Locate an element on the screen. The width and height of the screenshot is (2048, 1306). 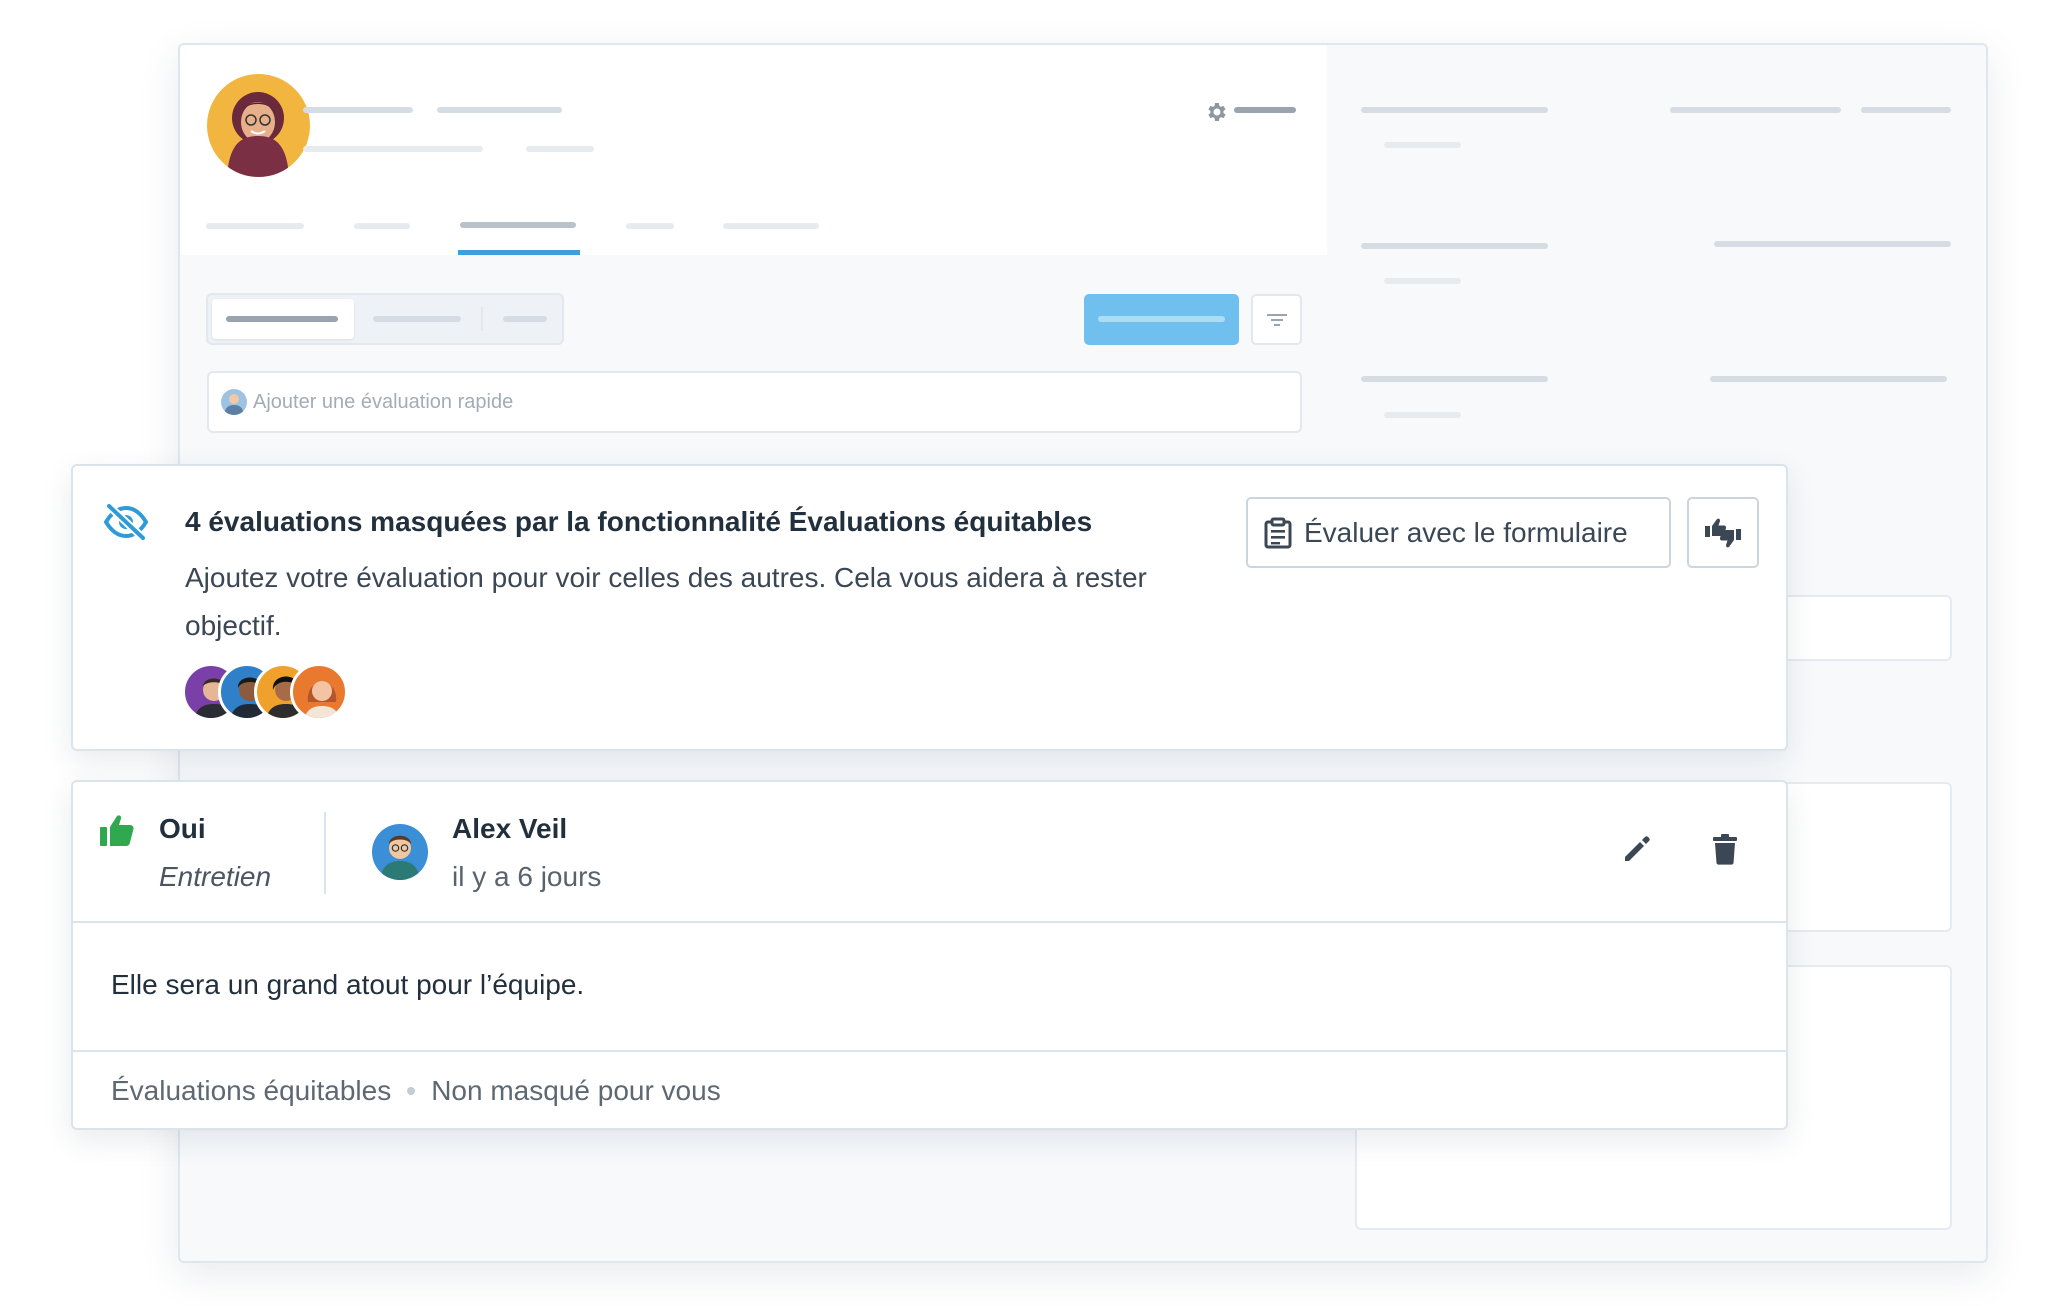
trash-icon is located at coordinates (1725, 851).